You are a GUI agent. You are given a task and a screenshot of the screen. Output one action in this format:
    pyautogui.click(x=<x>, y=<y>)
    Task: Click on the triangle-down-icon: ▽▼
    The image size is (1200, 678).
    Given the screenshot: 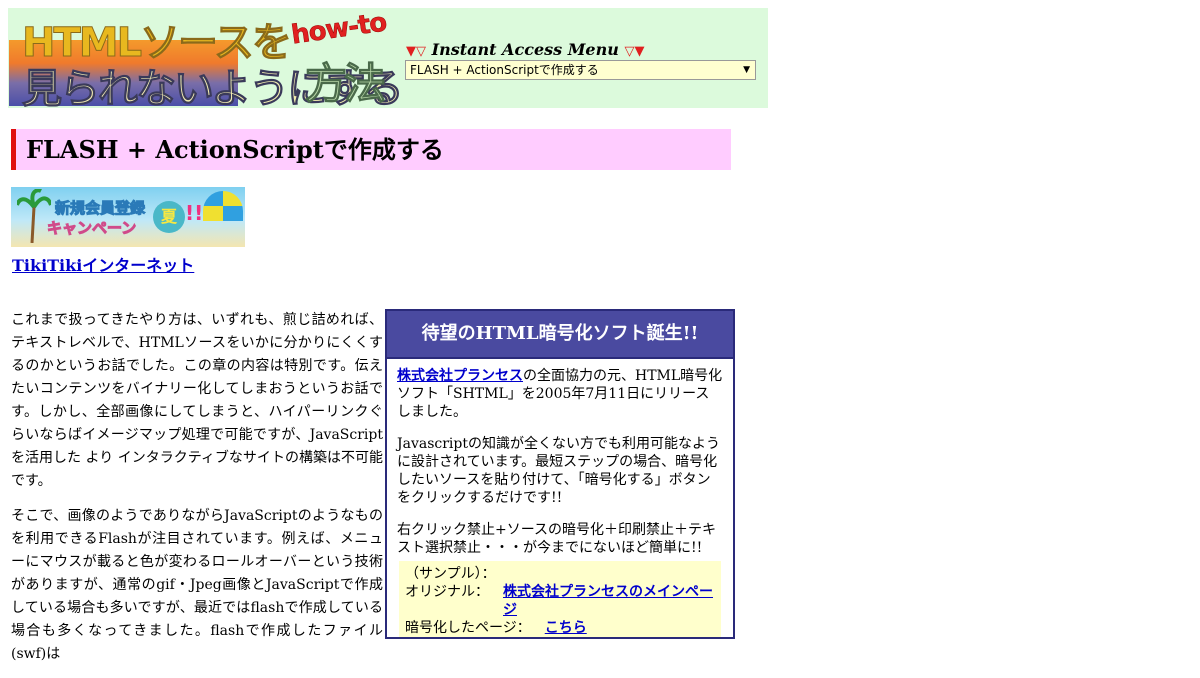 What is the action you would take?
    pyautogui.click(x=634, y=51)
    